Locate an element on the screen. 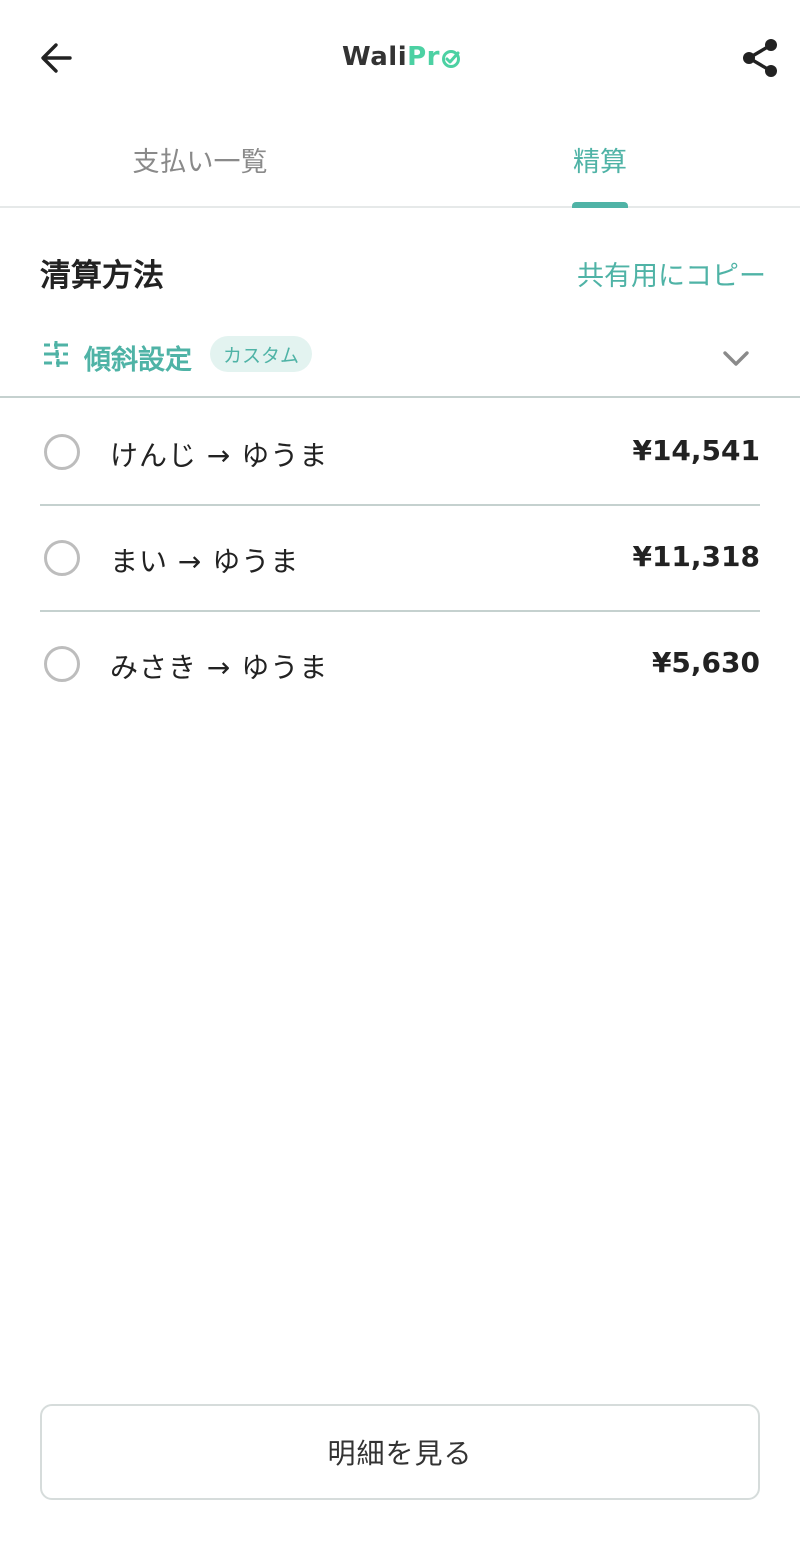 This screenshot has width=800, height=1548. tab-payment-list: 支払い一覧 is located at coordinates (200, 159).